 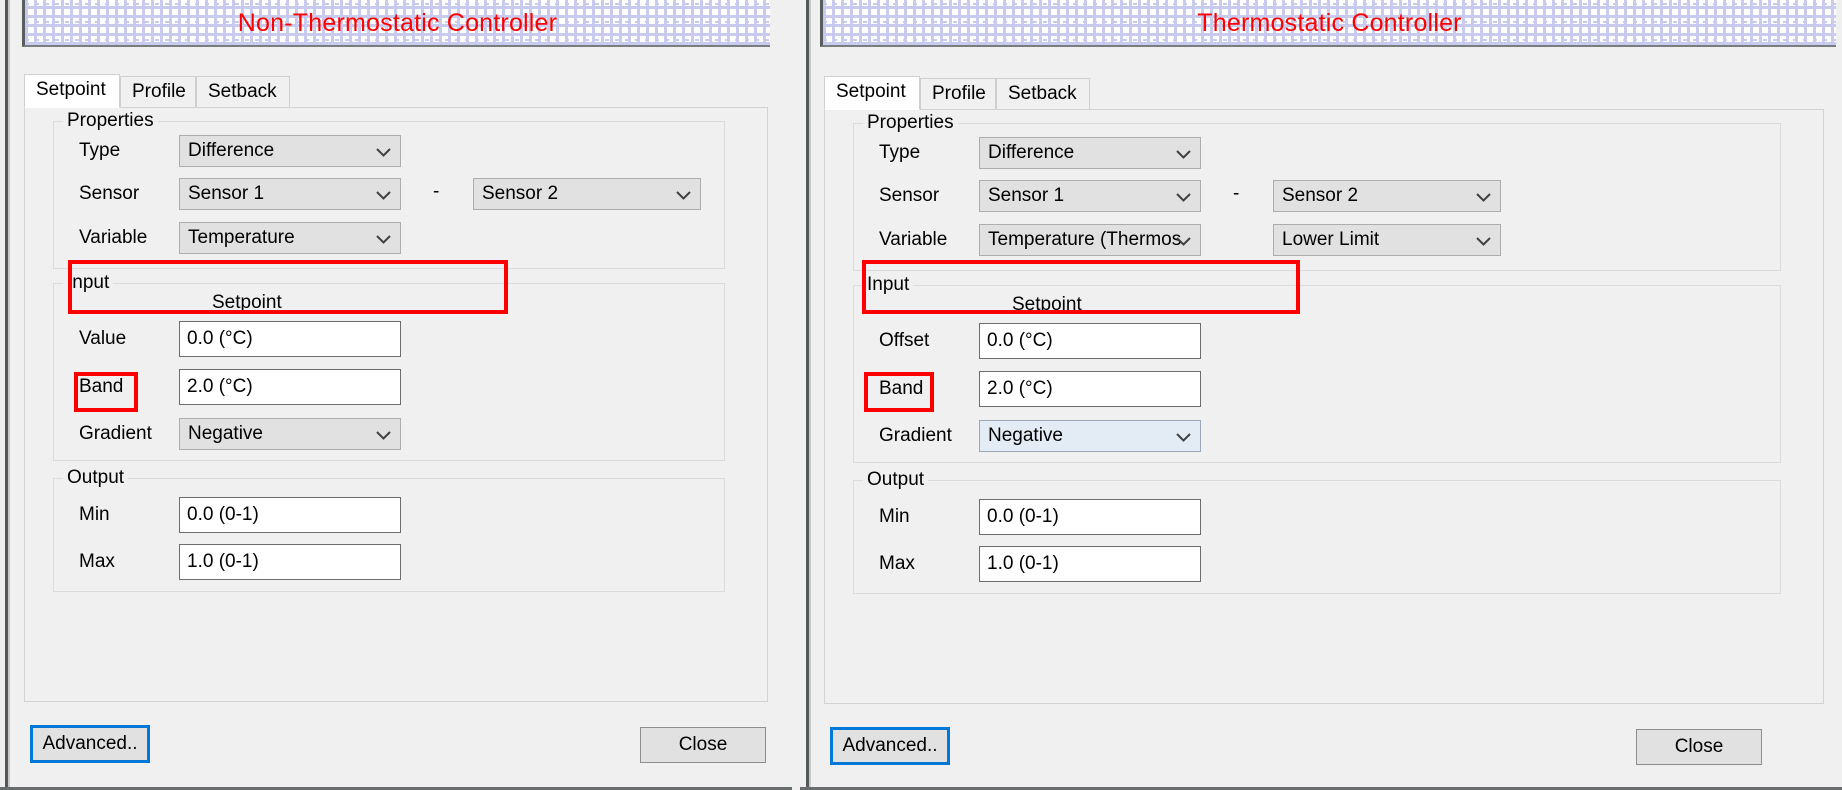 What do you see at coordinates (1023, 563) in the screenshot?
I see `max-textbox-value: 1.0 (0-1)` at bounding box center [1023, 563].